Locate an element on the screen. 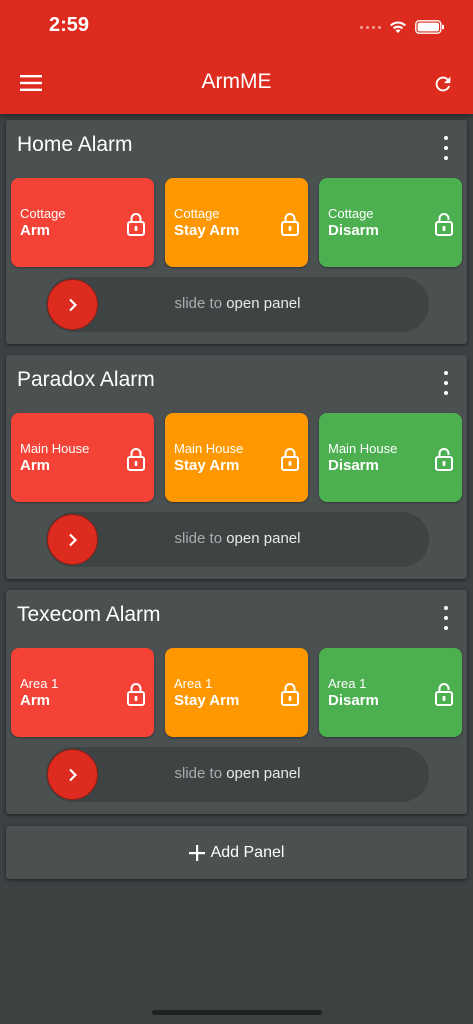 Image resolution: width=473 pixels, height=1024 pixels. disarm-button: Cottage Disarm is located at coordinates (390, 222).